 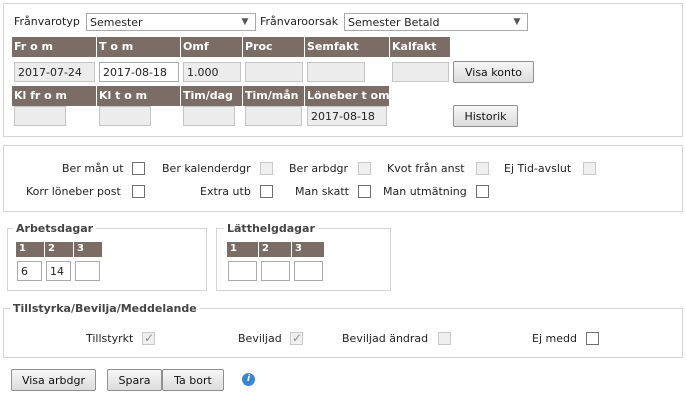 I want to click on tim-dag-field, so click(x=209, y=116).